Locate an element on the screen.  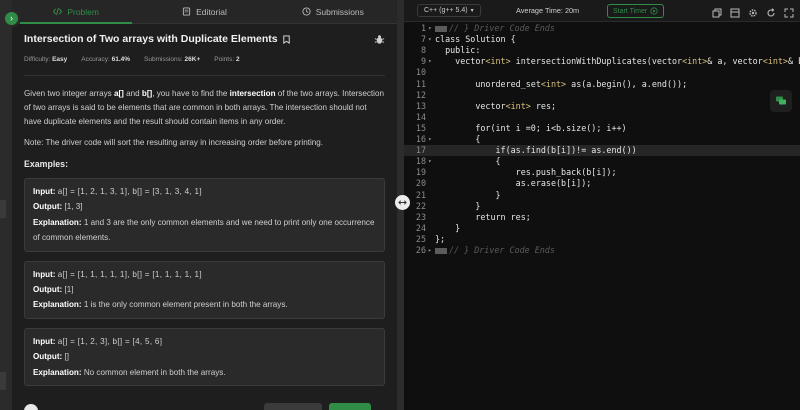
bookmark-icon is located at coordinates (286, 39).